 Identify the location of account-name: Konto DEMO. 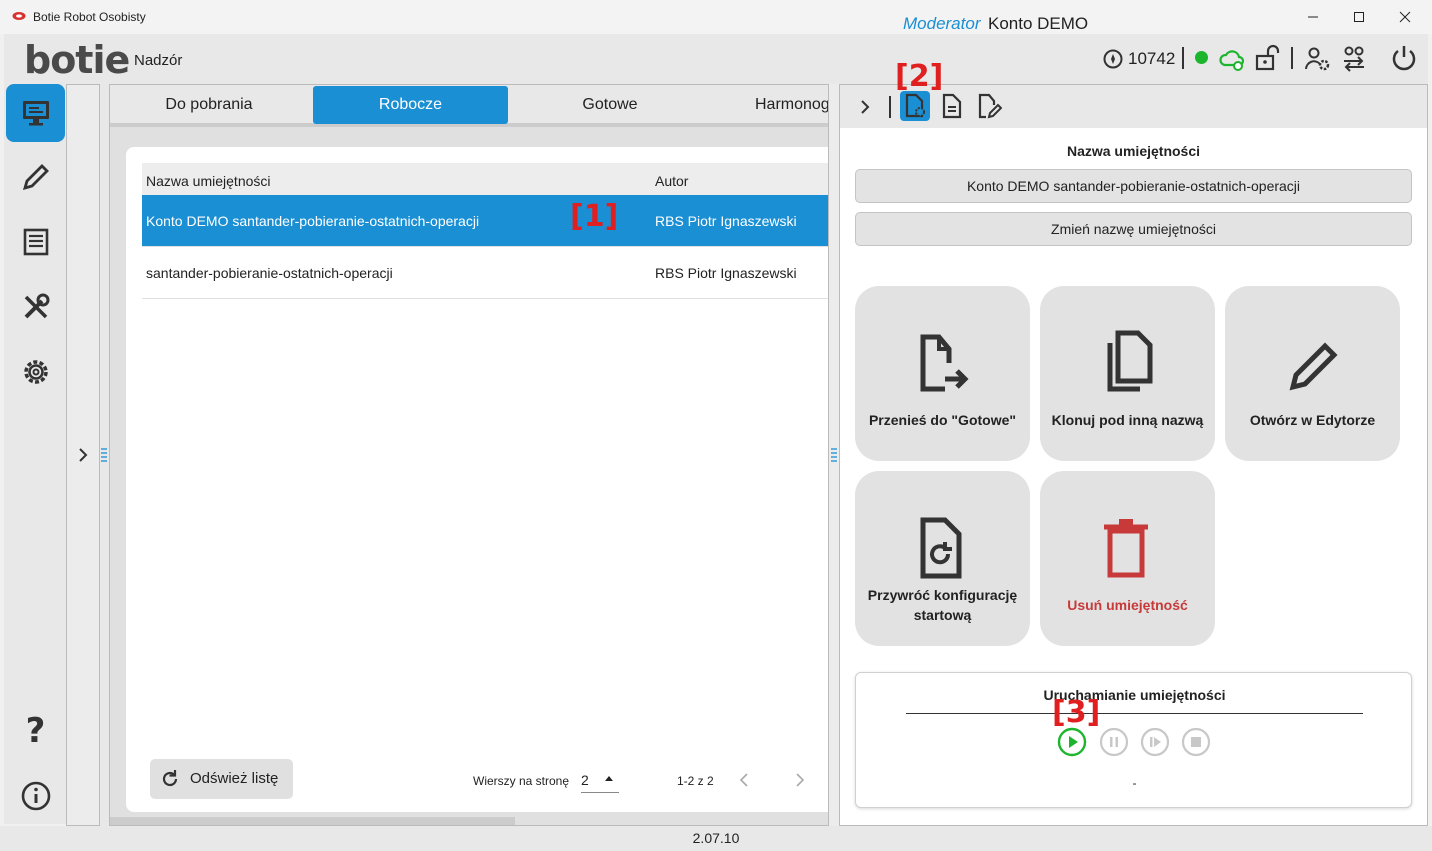
(1038, 23).